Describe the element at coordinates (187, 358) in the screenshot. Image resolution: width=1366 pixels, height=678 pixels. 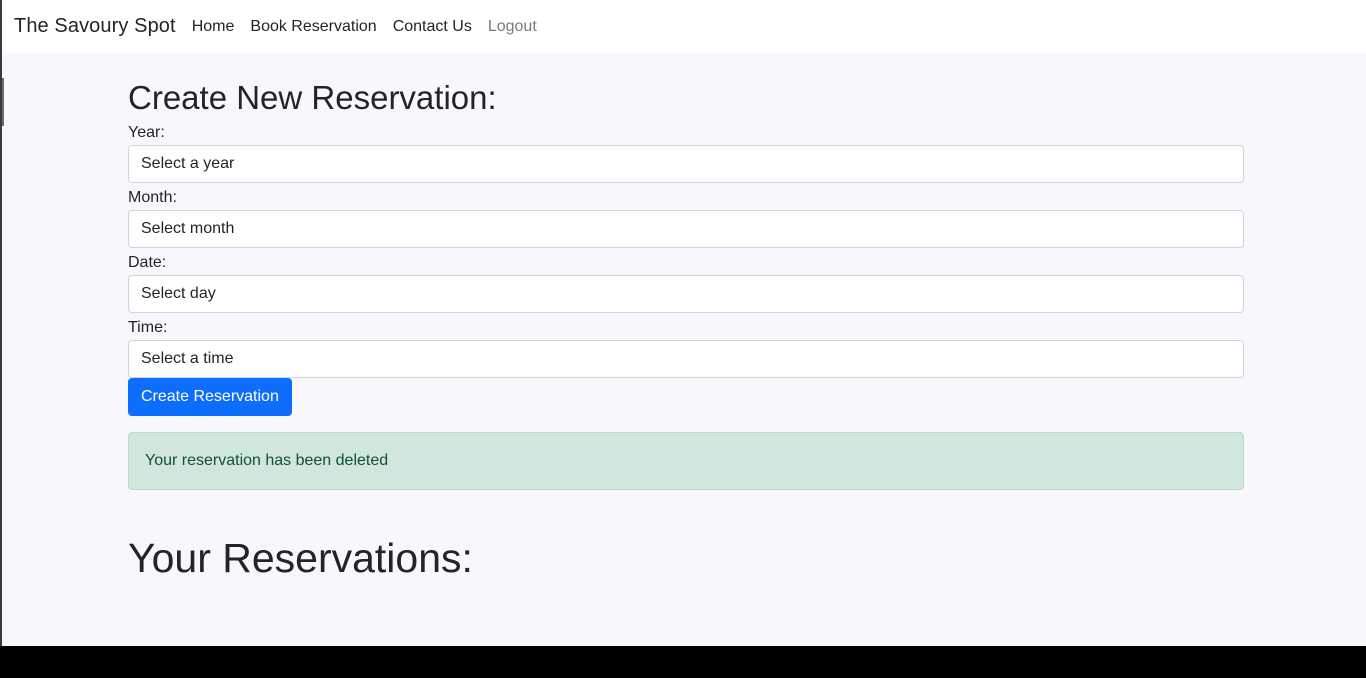
I see `time-select-value: Select a time` at that location.